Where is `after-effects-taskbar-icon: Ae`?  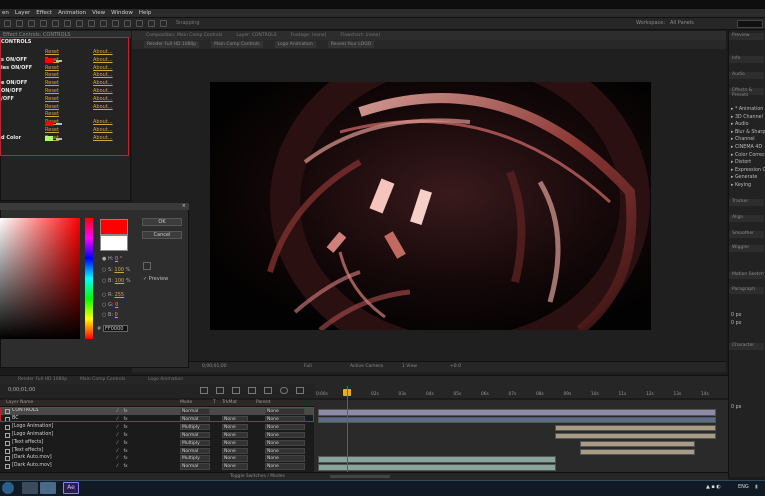 after-effects-taskbar-icon: Ae is located at coordinates (71, 488).